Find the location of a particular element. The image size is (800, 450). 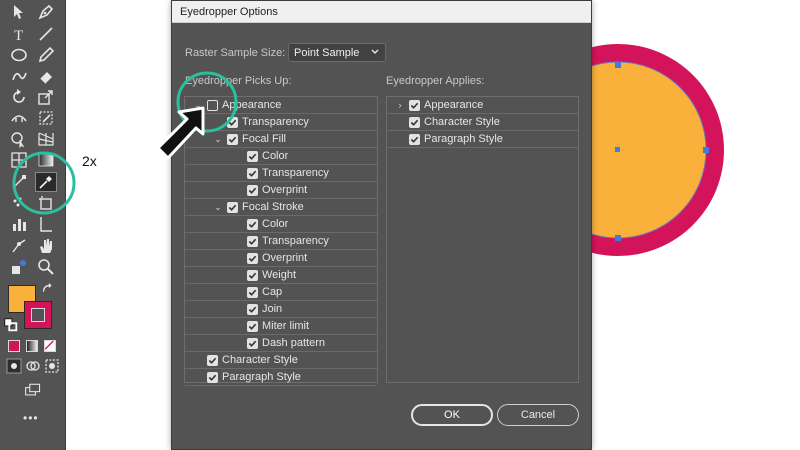

artboard-tool-icon is located at coordinates (46, 203).